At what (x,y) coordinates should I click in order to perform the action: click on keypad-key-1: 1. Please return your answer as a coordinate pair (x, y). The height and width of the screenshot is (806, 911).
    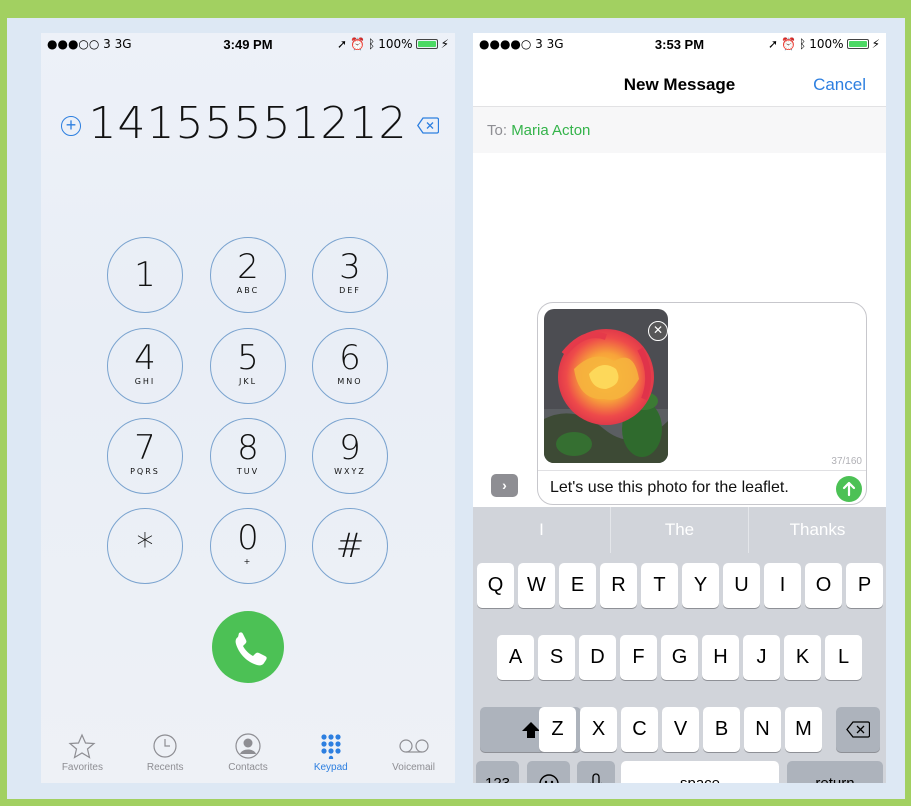
    Looking at the image, I should click on (145, 275).